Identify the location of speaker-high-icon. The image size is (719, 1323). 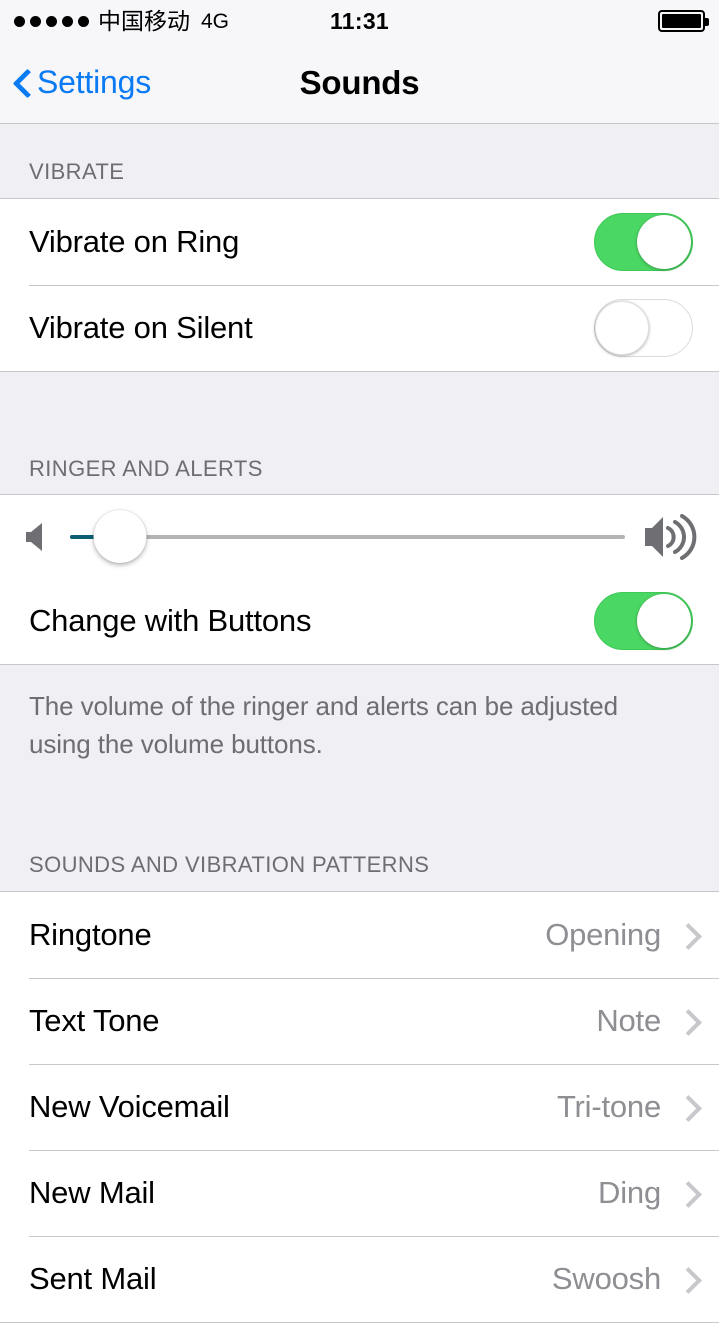
(671, 536).